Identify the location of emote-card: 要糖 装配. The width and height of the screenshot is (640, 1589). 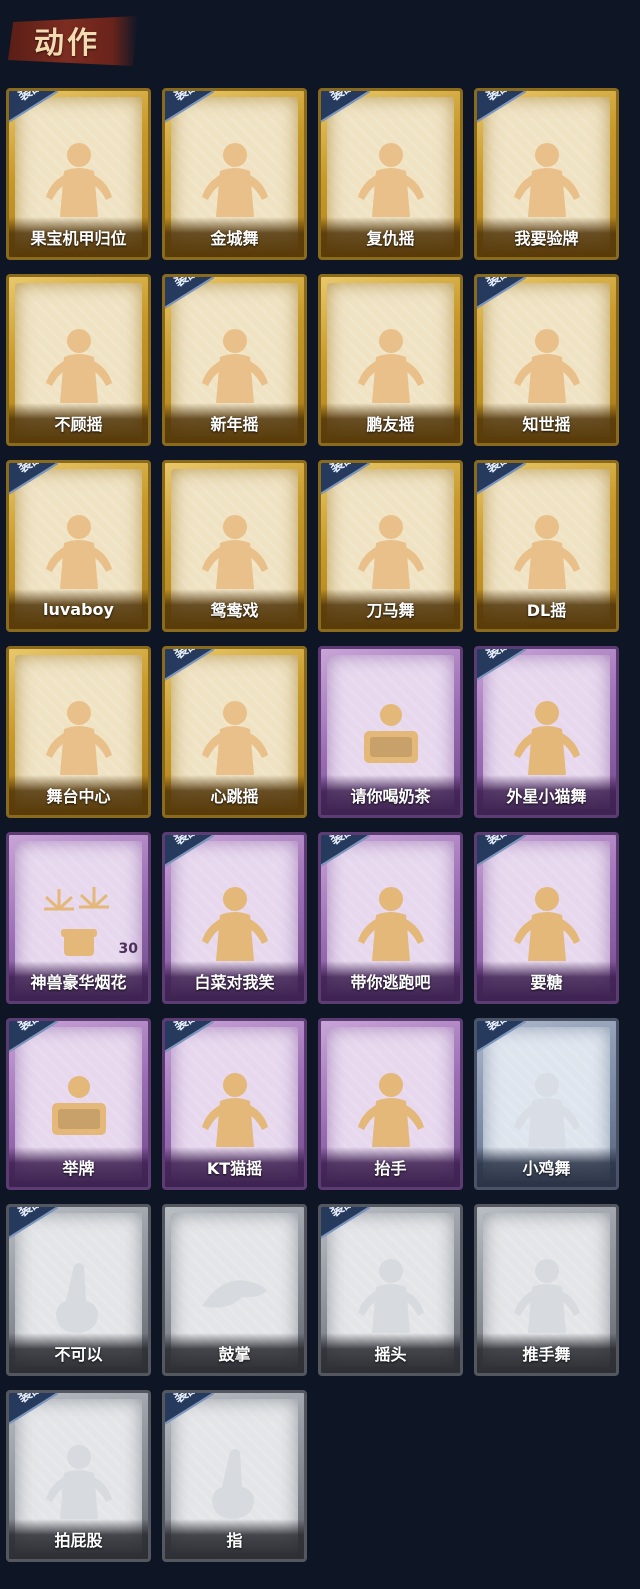
(546, 918).